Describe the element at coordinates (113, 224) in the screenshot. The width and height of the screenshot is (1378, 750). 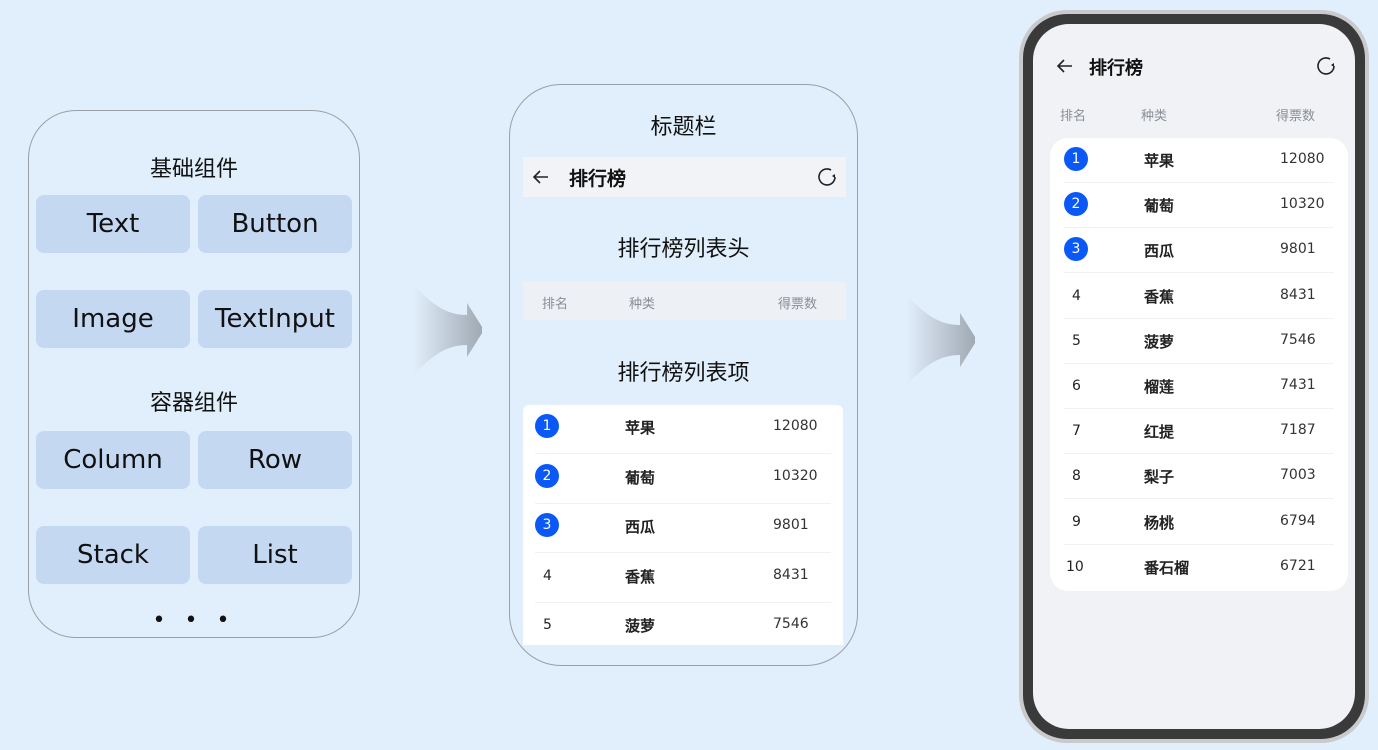
I see `chip-text: Text` at that location.